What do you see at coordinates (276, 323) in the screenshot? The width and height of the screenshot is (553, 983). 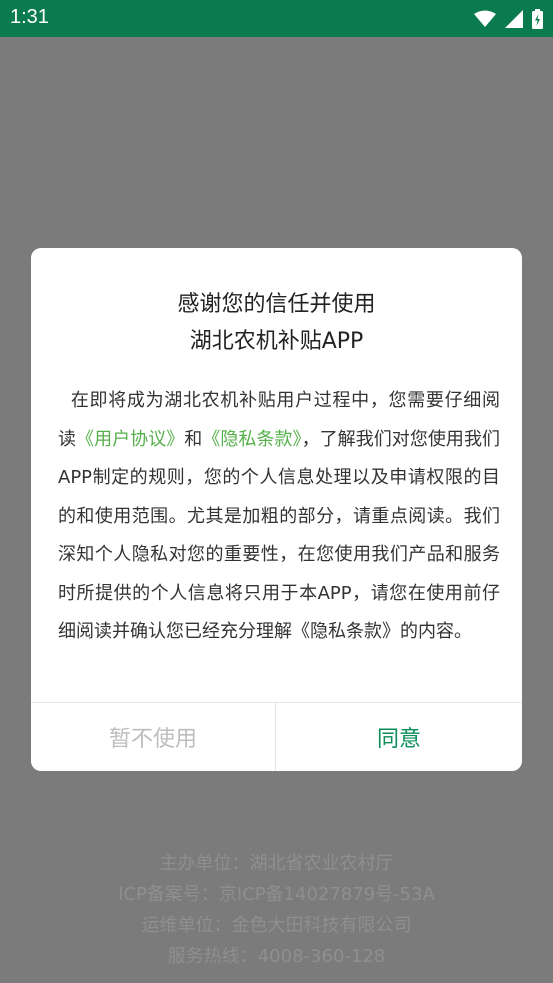 I see `dialog-title: 感谢您的信任并使用 湖北农机补贴APP` at bounding box center [276, 323].